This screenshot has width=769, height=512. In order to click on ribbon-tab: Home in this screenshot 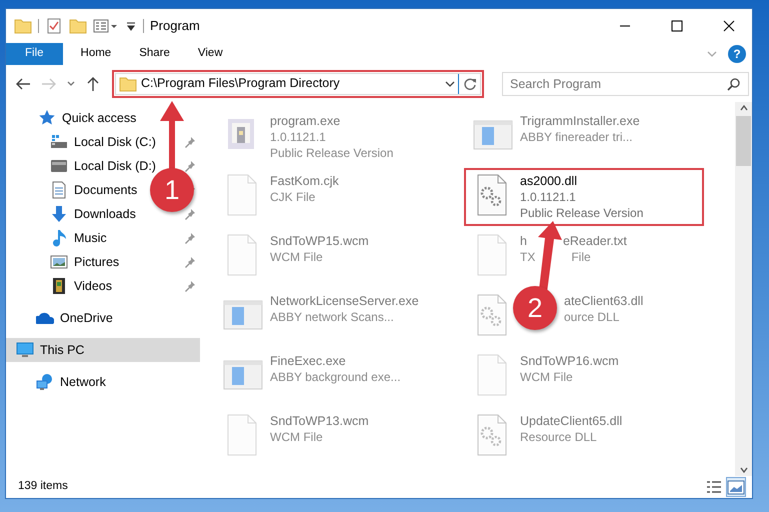, I will do `click(96, 54)`.